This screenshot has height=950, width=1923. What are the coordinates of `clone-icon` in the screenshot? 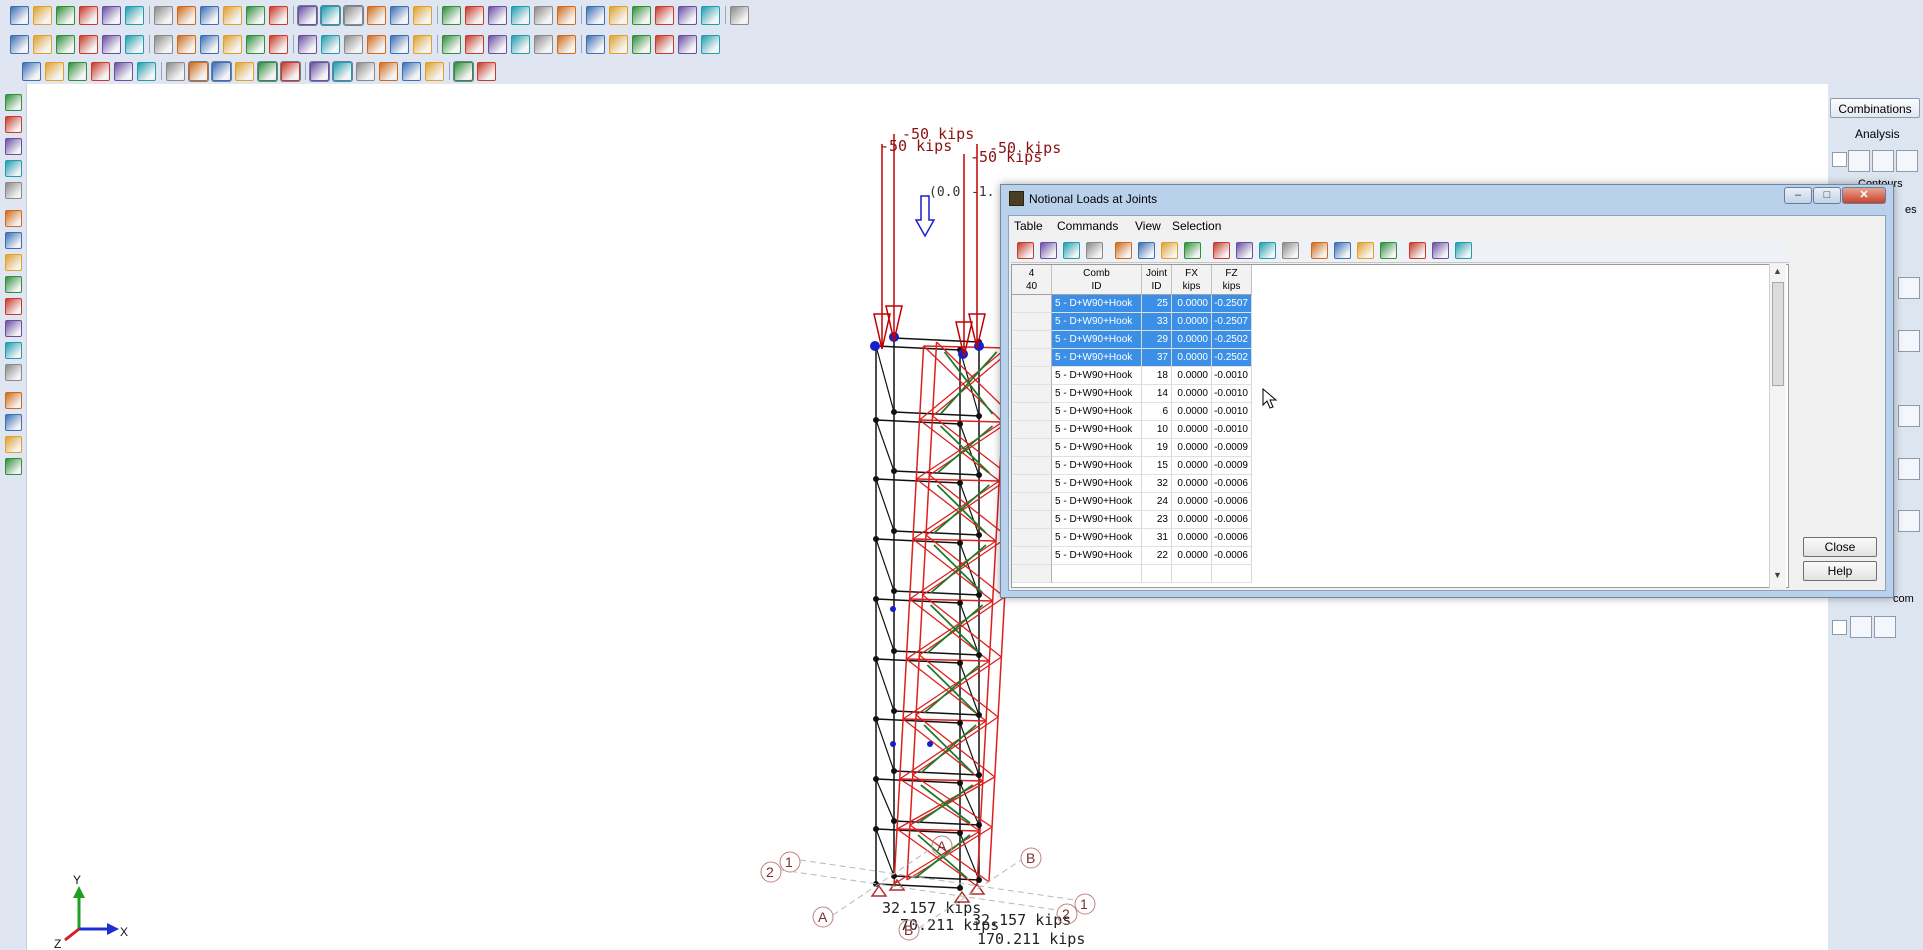 It's located at (687, 15).